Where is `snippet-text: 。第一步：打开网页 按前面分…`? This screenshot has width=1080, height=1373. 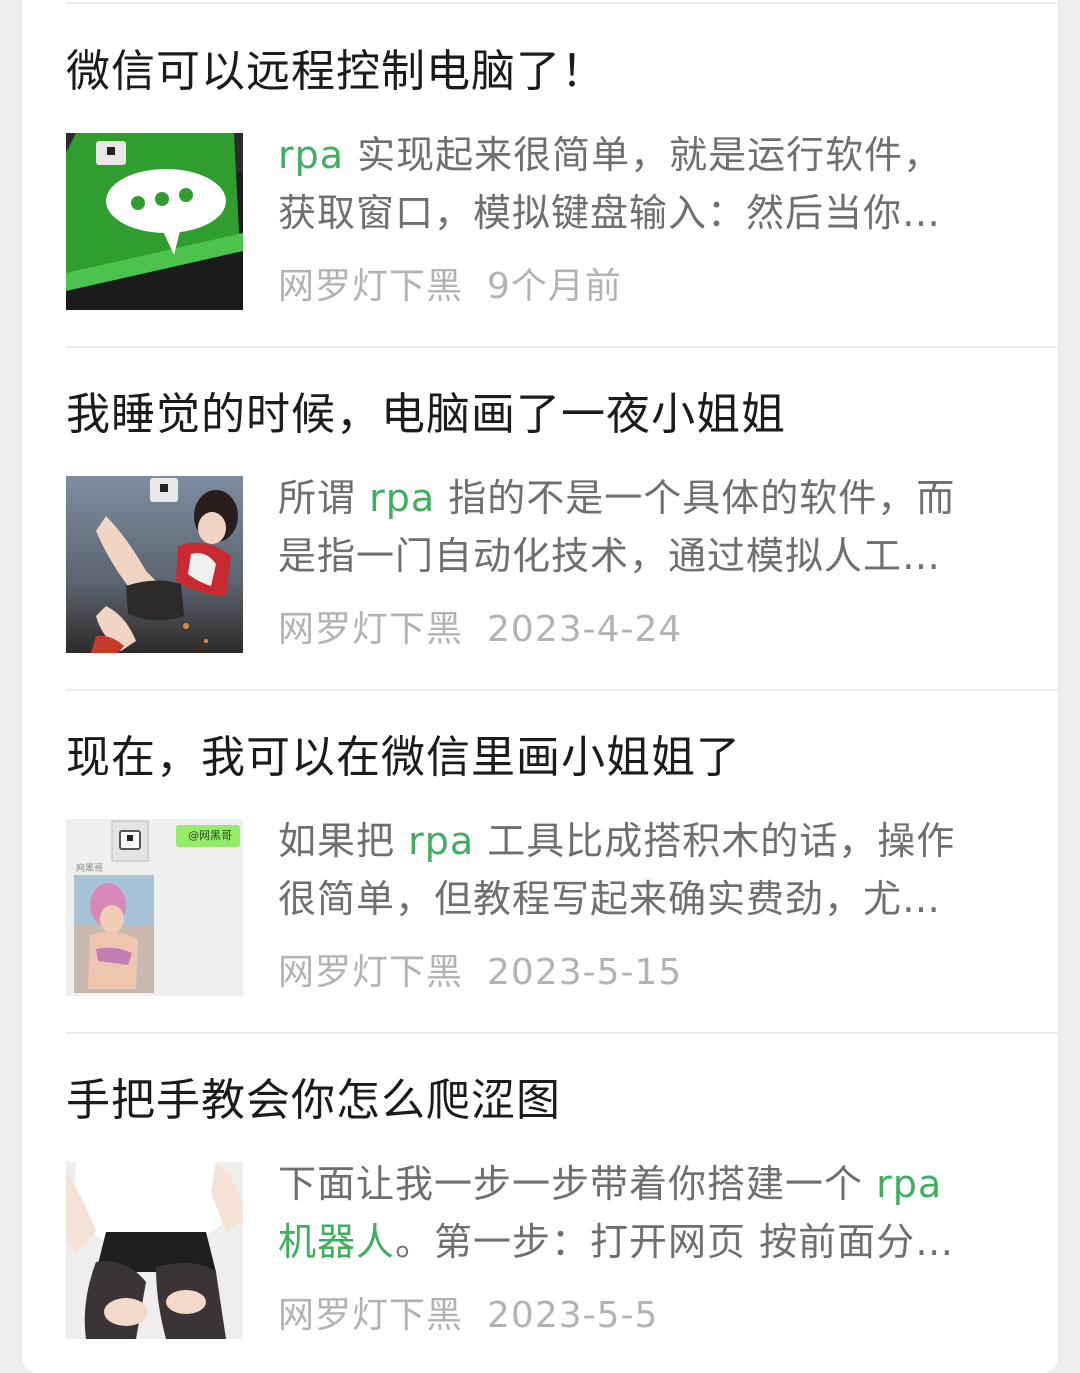
snippet-text: 。第一步：打开网页 按前面分… is located at coordinates (675, 1242).